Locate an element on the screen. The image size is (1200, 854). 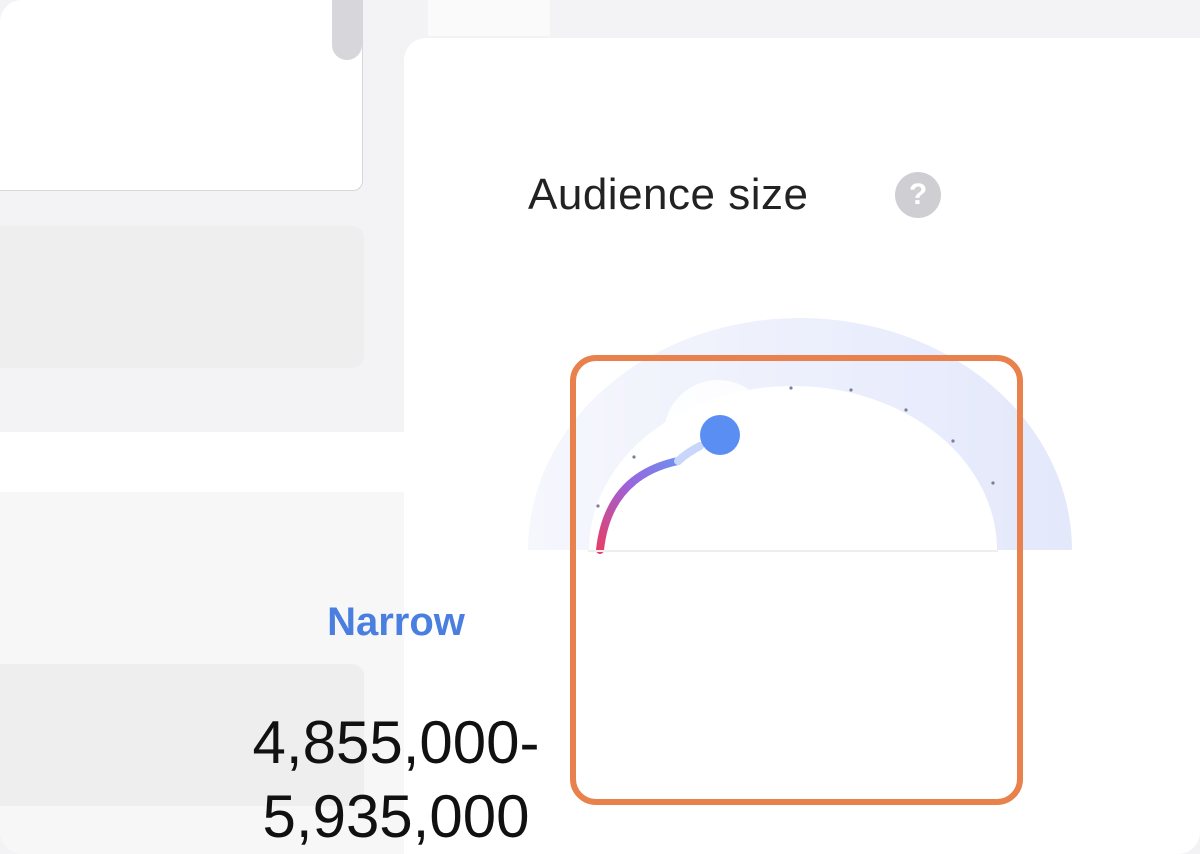
previous-section-card is located at coordinates (181, 95).